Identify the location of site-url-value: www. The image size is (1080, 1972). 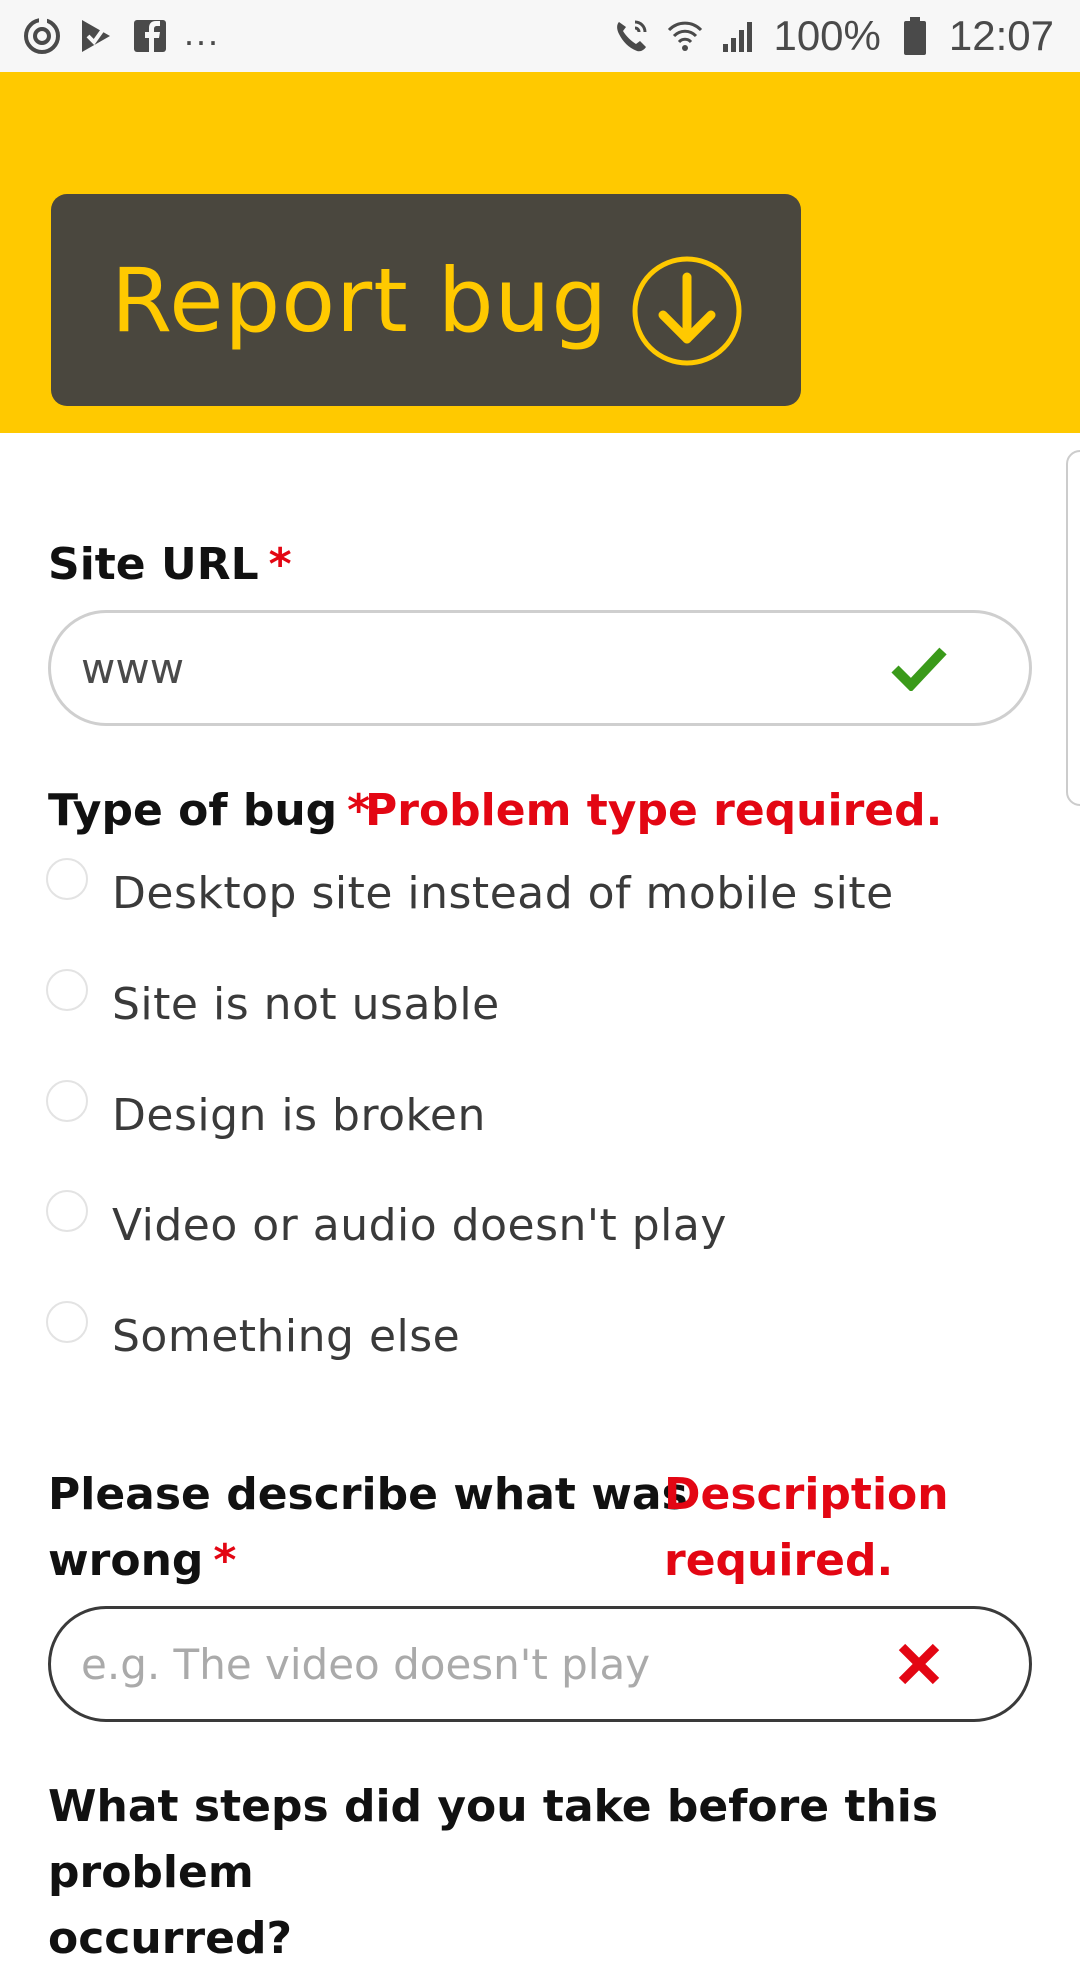
(133, 668).